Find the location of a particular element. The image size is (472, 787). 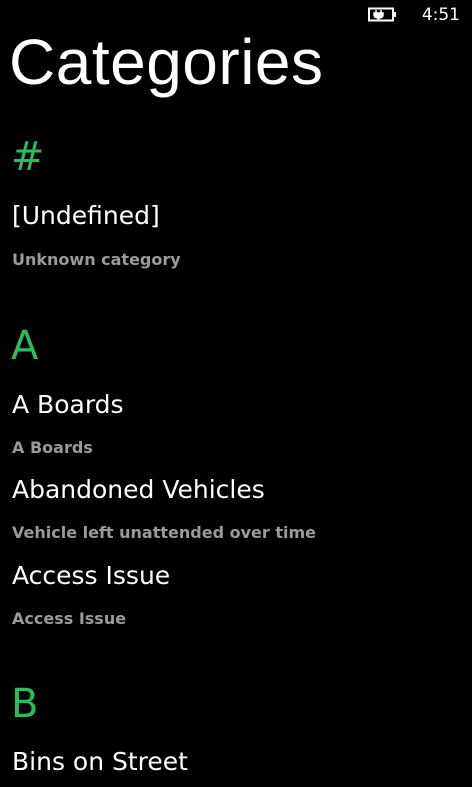

category-item-name: [Undefined] is located at coordinates (86, 216).